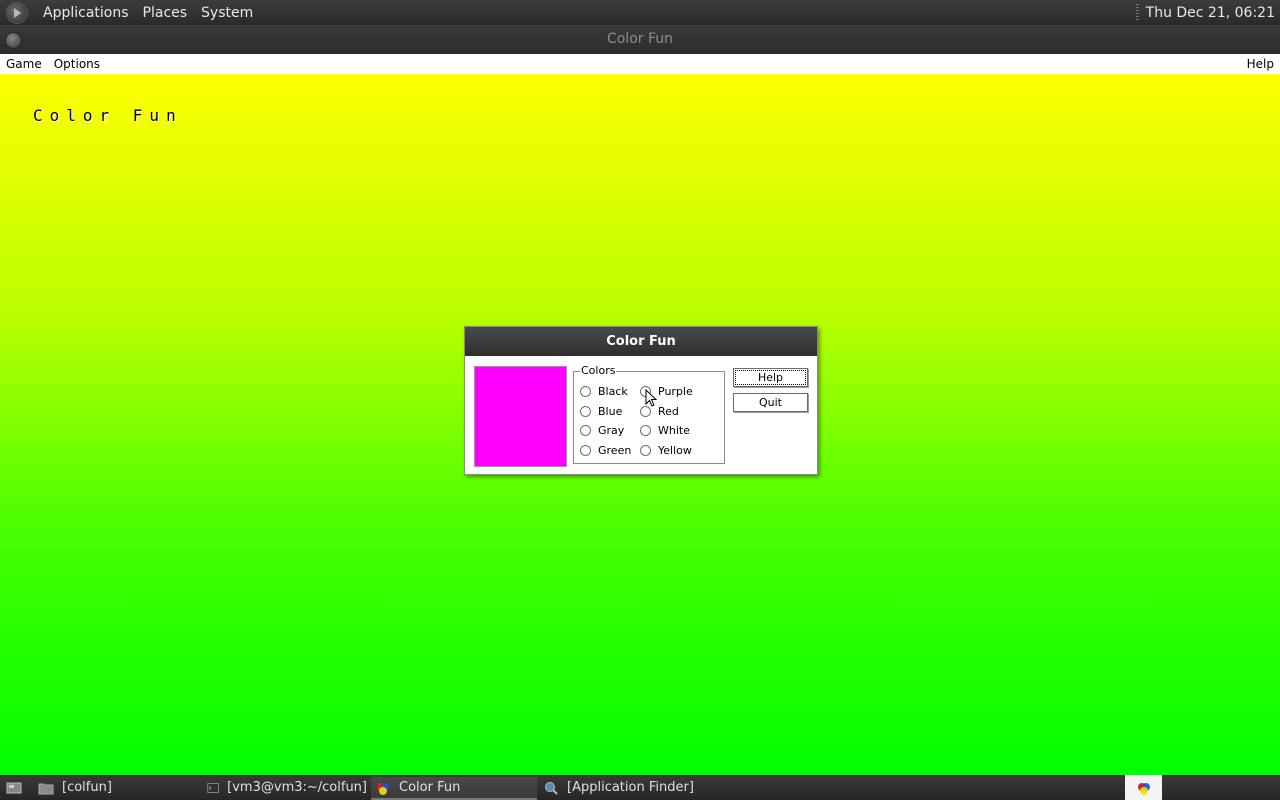 The width and height of the screenshot is (1280, 800). What do you see at coordinates (615, 450) in the screenshot?
I see `radio-label: Green` at bounding box center [615, 450].